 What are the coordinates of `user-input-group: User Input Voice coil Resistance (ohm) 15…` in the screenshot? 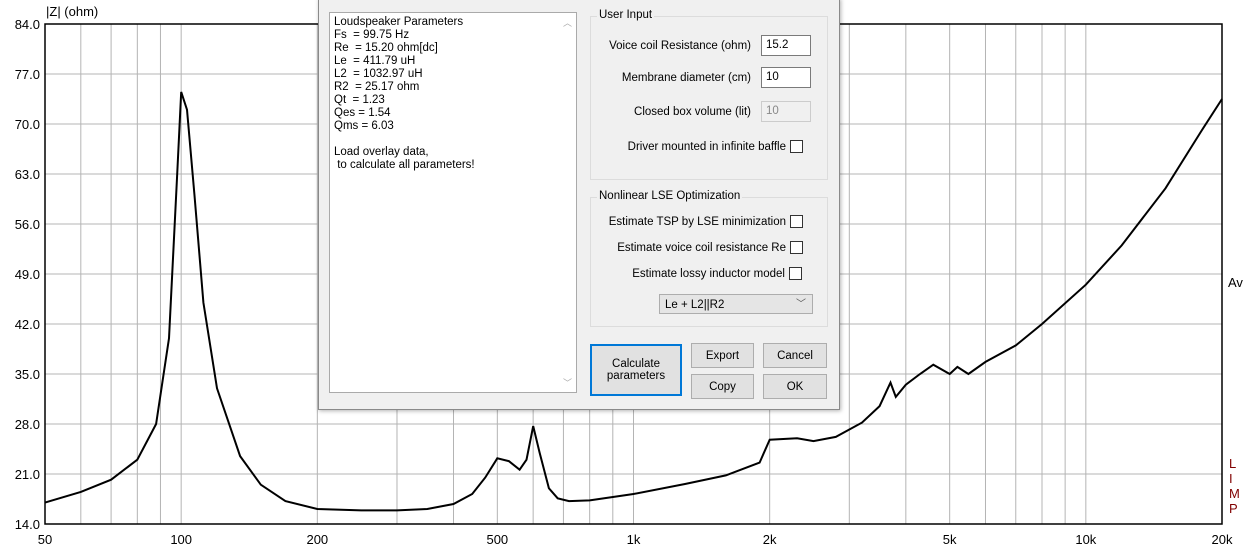 It's located at (709, 94).